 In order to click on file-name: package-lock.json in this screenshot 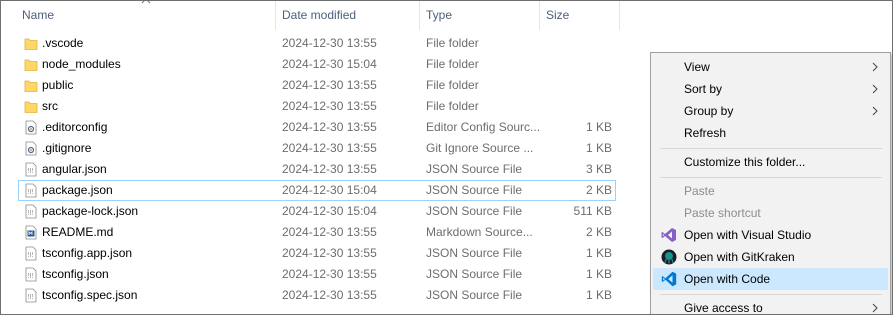, I will do `click(90, 211)`.